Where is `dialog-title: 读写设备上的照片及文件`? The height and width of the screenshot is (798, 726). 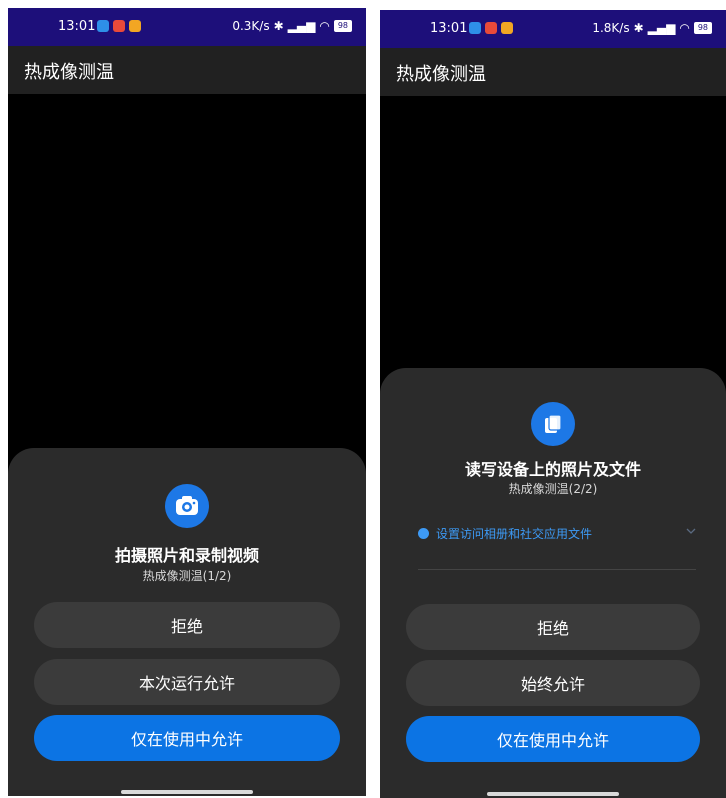 dialog-title: 读写设备上的照片及文件 is located at coordinates (552, 469).